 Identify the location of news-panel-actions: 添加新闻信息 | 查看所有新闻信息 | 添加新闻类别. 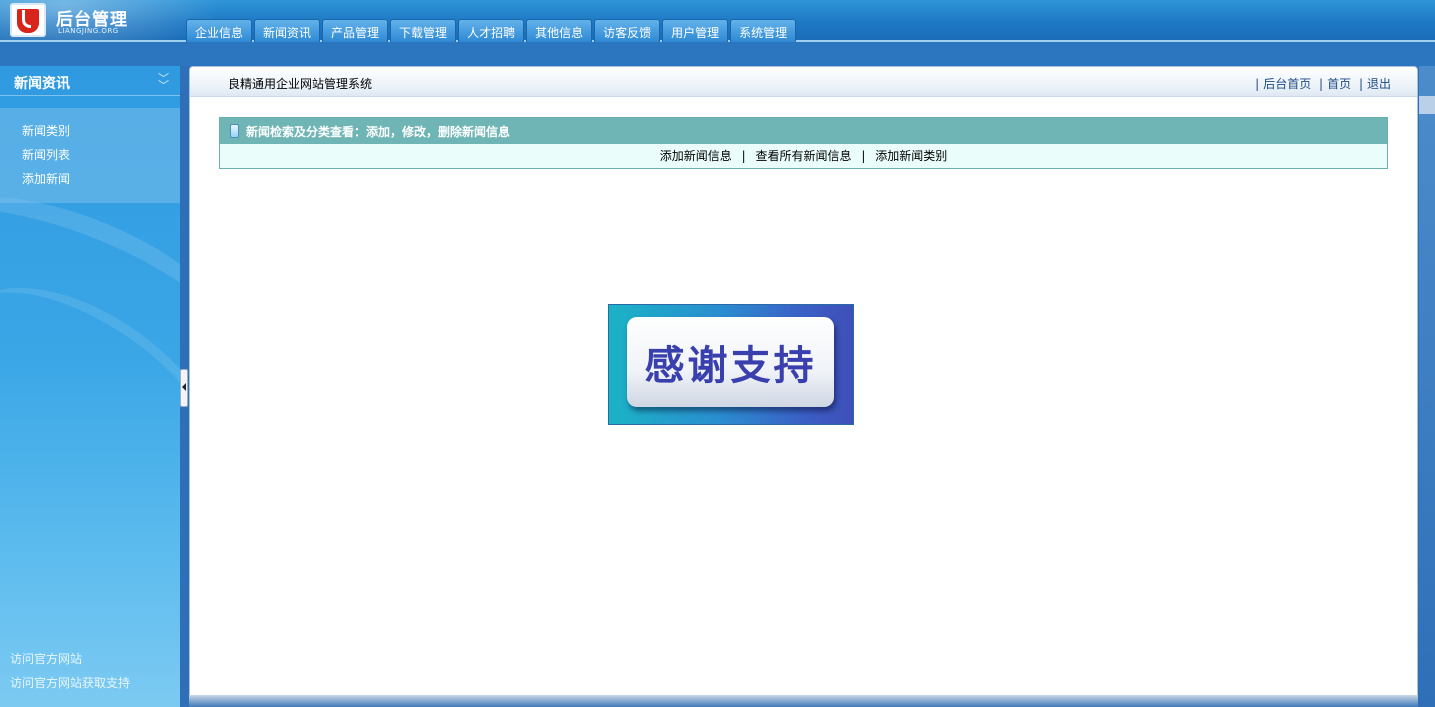
(803, 156).